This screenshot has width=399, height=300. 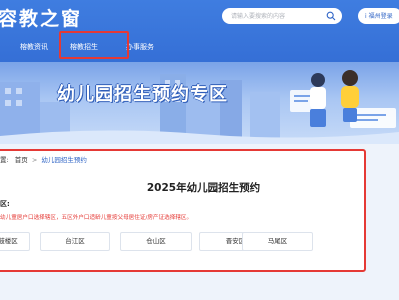 I want to click on search-input: 请输入要搜索的内容, so click(x=282, y=16).